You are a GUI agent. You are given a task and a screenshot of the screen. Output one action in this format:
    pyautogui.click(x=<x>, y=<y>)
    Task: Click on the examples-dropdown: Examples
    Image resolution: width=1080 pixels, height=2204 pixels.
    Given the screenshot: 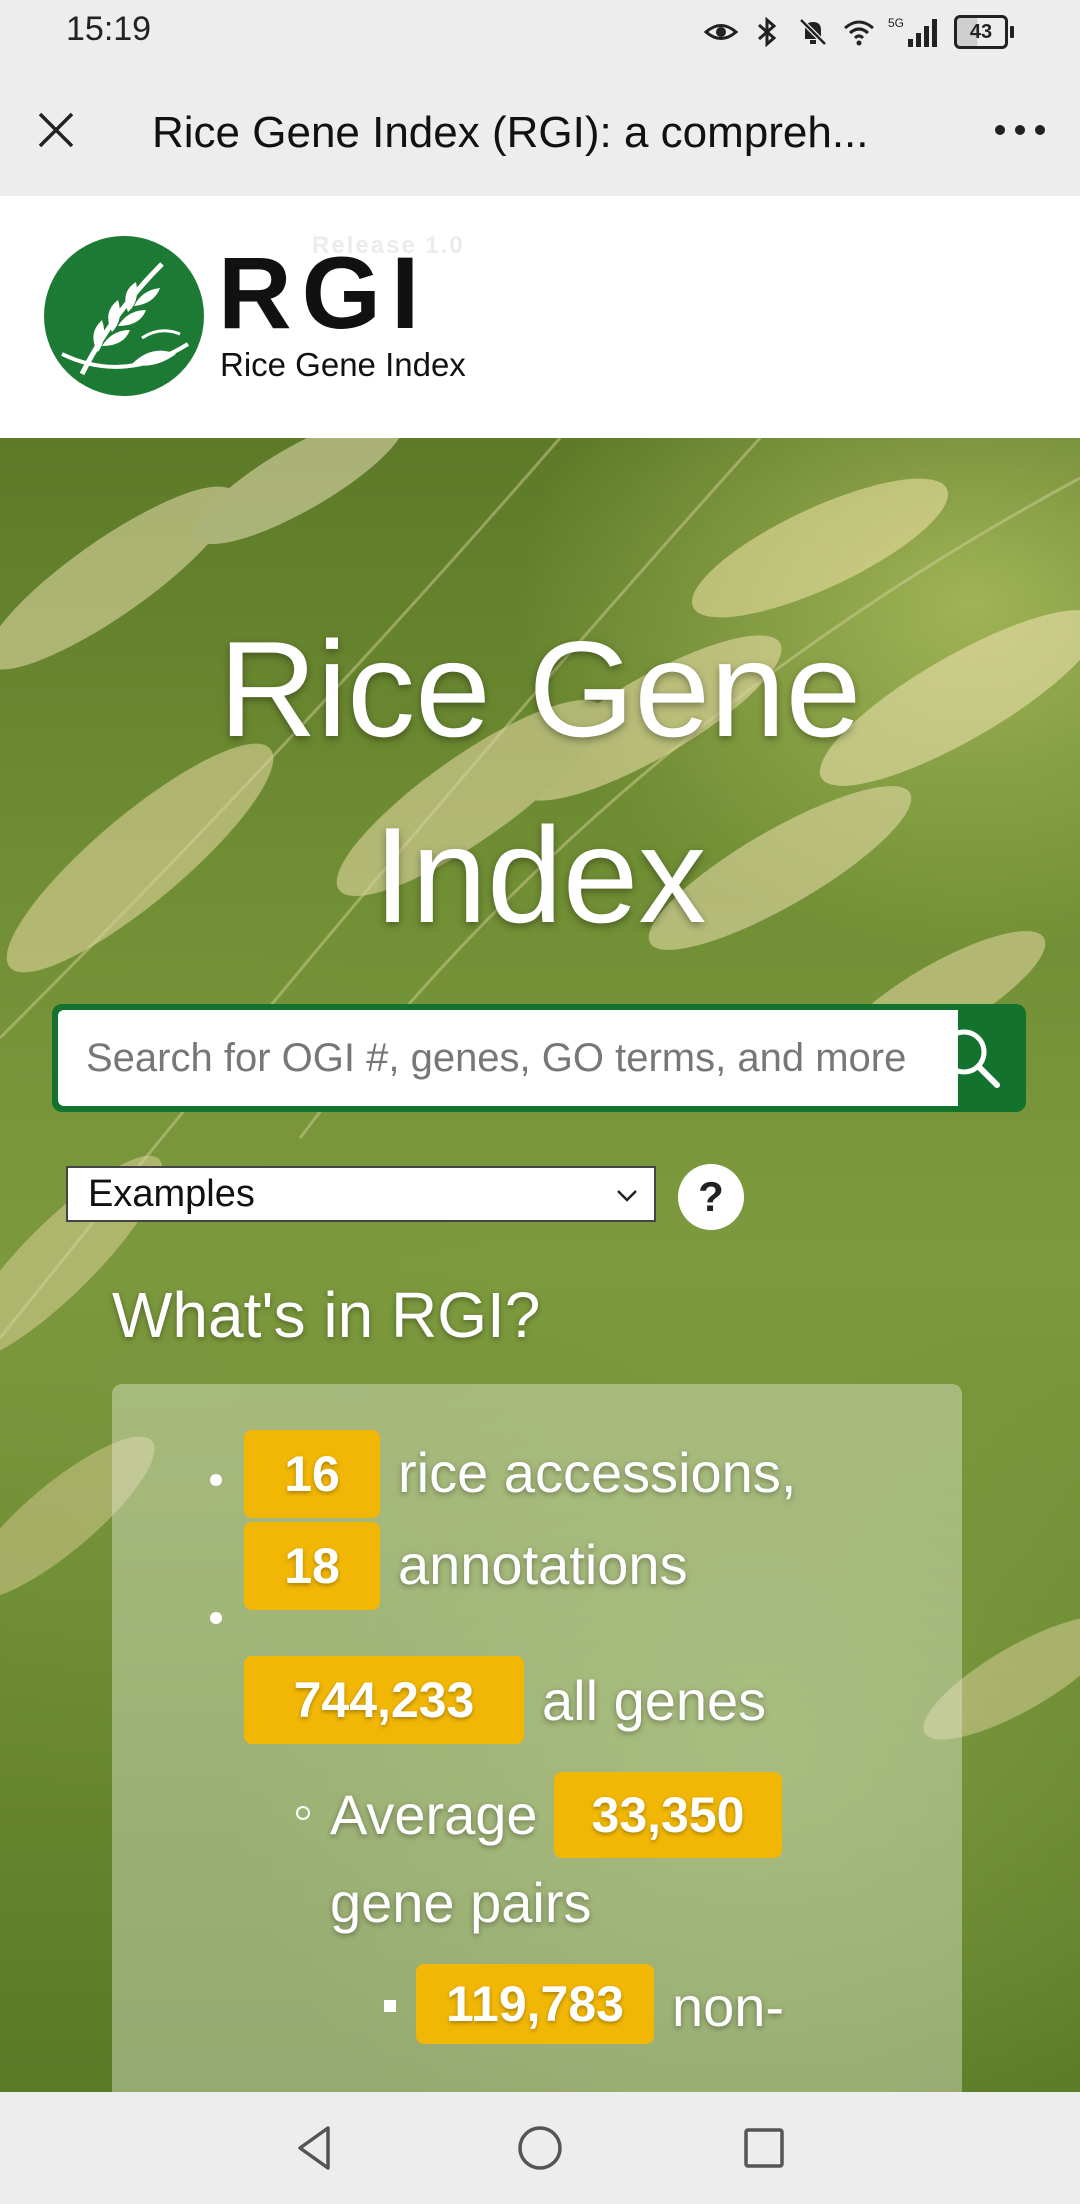 What is the action you would take?
    pyautogui.click(x=361, y=1194)
    